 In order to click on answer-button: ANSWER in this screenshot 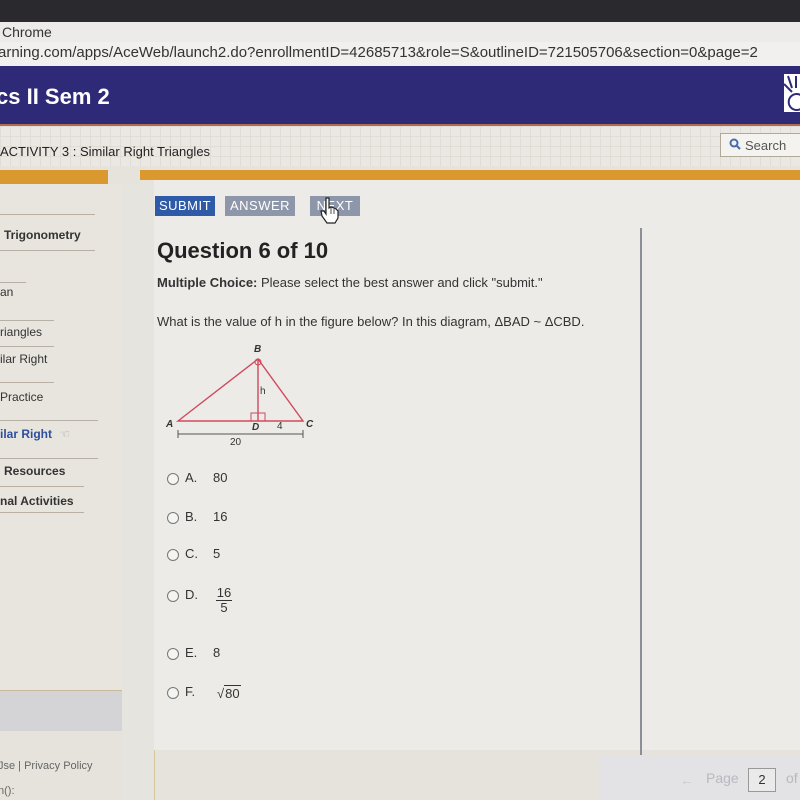, I will do `click(260, 206)`.